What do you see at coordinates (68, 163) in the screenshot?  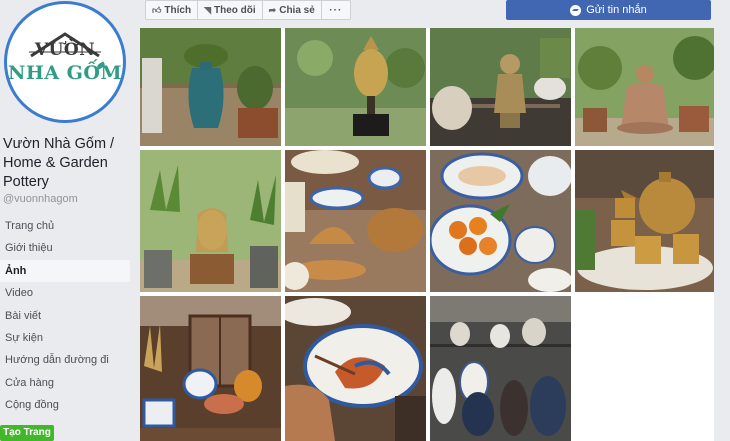 I see `page-title: Vườn Nhà Gốm / Home & Garden Pottery` at bounding box center [68, 163].